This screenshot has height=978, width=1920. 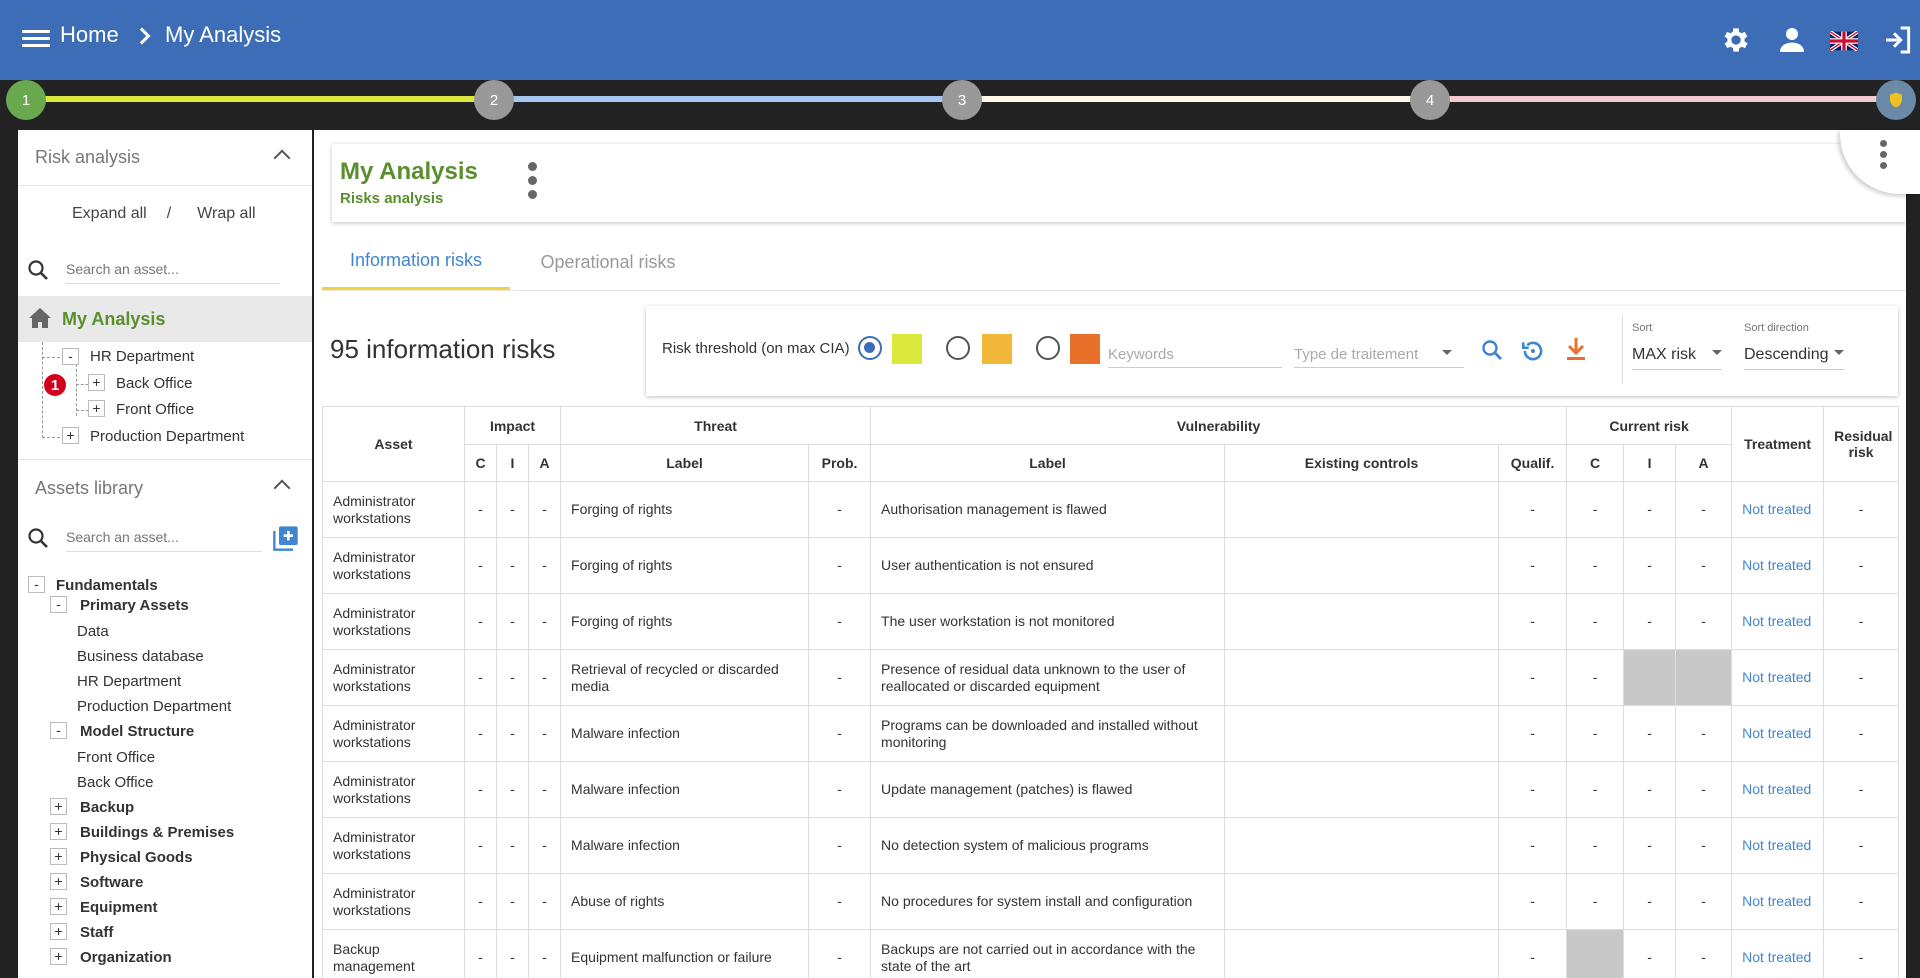 I want to click on step-shield, so click(x=1896, y=100).